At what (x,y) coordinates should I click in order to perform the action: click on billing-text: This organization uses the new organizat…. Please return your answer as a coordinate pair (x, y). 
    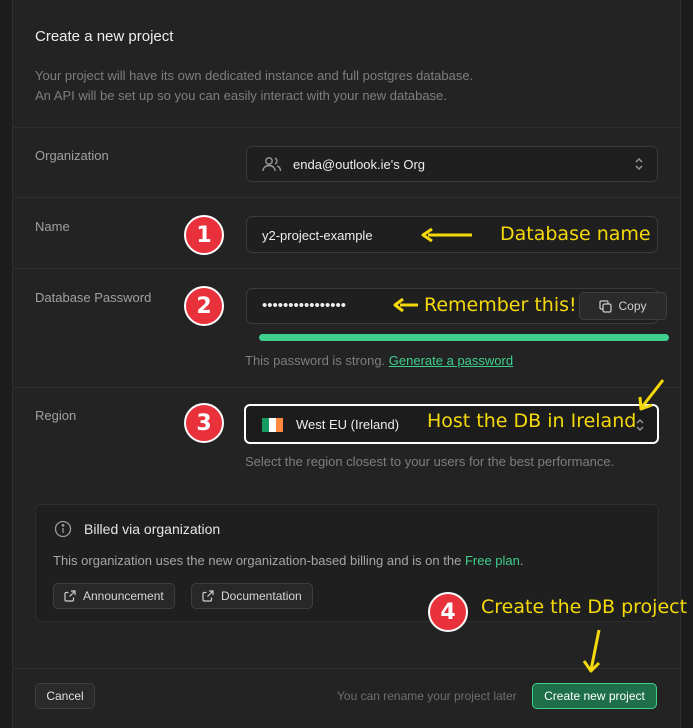
    Looking at the image, I should click on (288, 560).